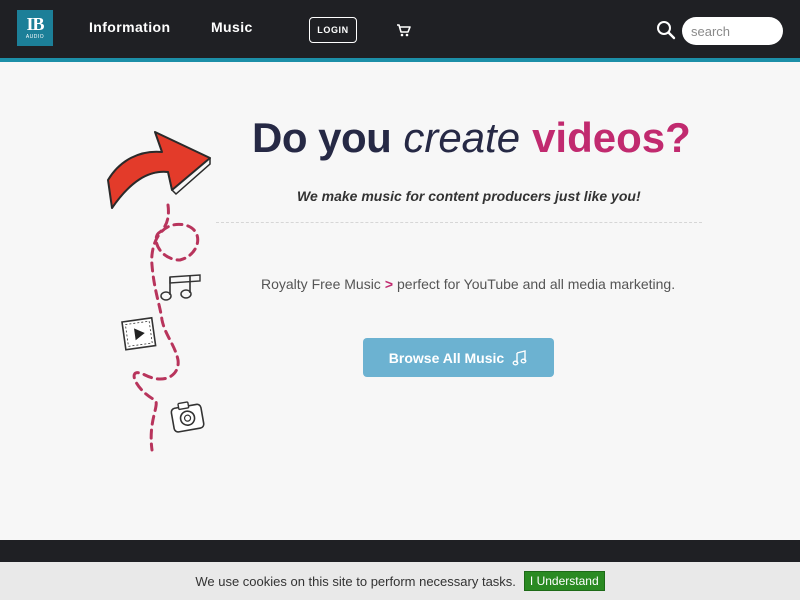 The height and width of the screenshot is (600, 800). I want to click on headline-part-3: videos?, so click(611, 137).